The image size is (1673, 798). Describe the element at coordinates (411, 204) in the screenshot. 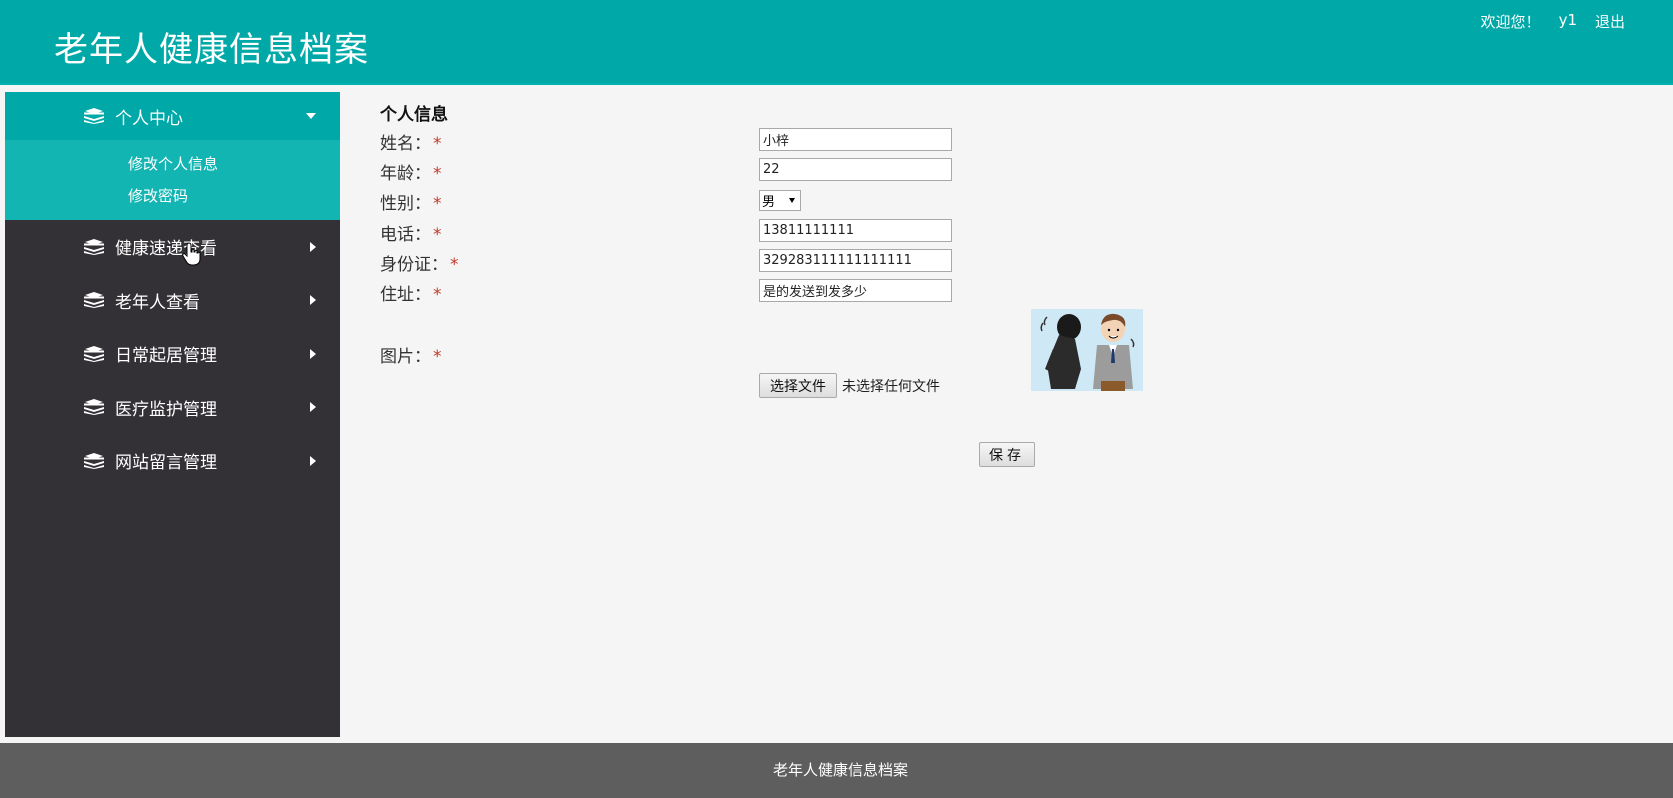

I see `gender-label: 性别： *` at that location.